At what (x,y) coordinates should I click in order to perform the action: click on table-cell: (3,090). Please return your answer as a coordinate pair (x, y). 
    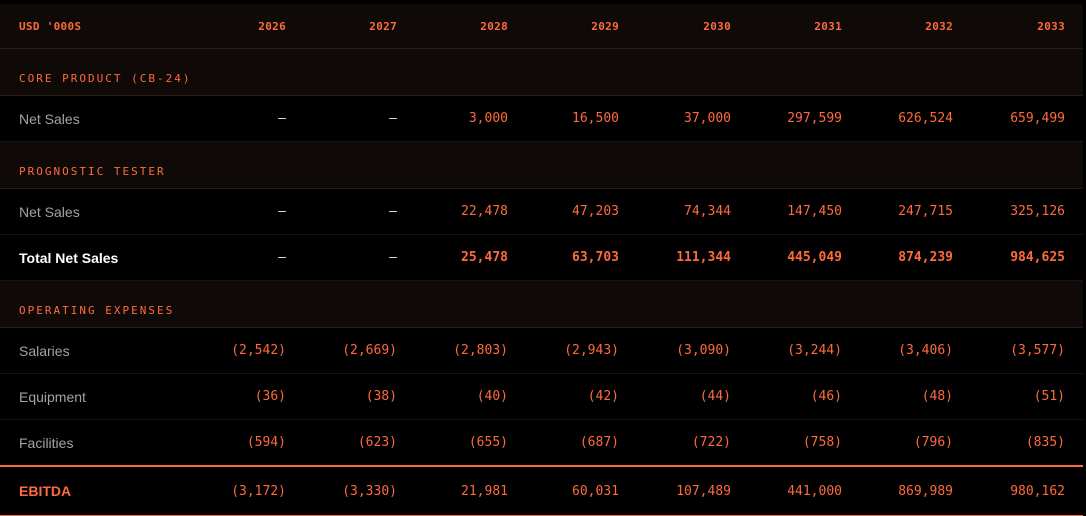
    Looking at the image, I should click on (703, 350).